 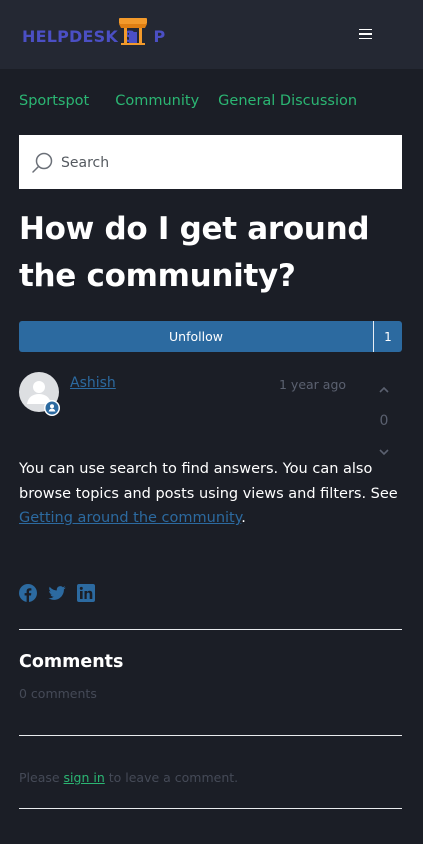 I want to click on follower-count: 1, so click(x=388, y=336).